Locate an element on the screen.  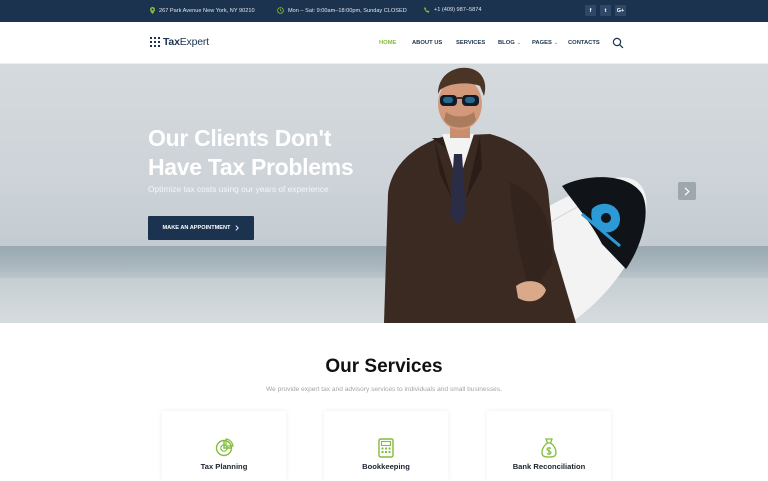
logo-light: Expert is located at coordinates (194, 42).